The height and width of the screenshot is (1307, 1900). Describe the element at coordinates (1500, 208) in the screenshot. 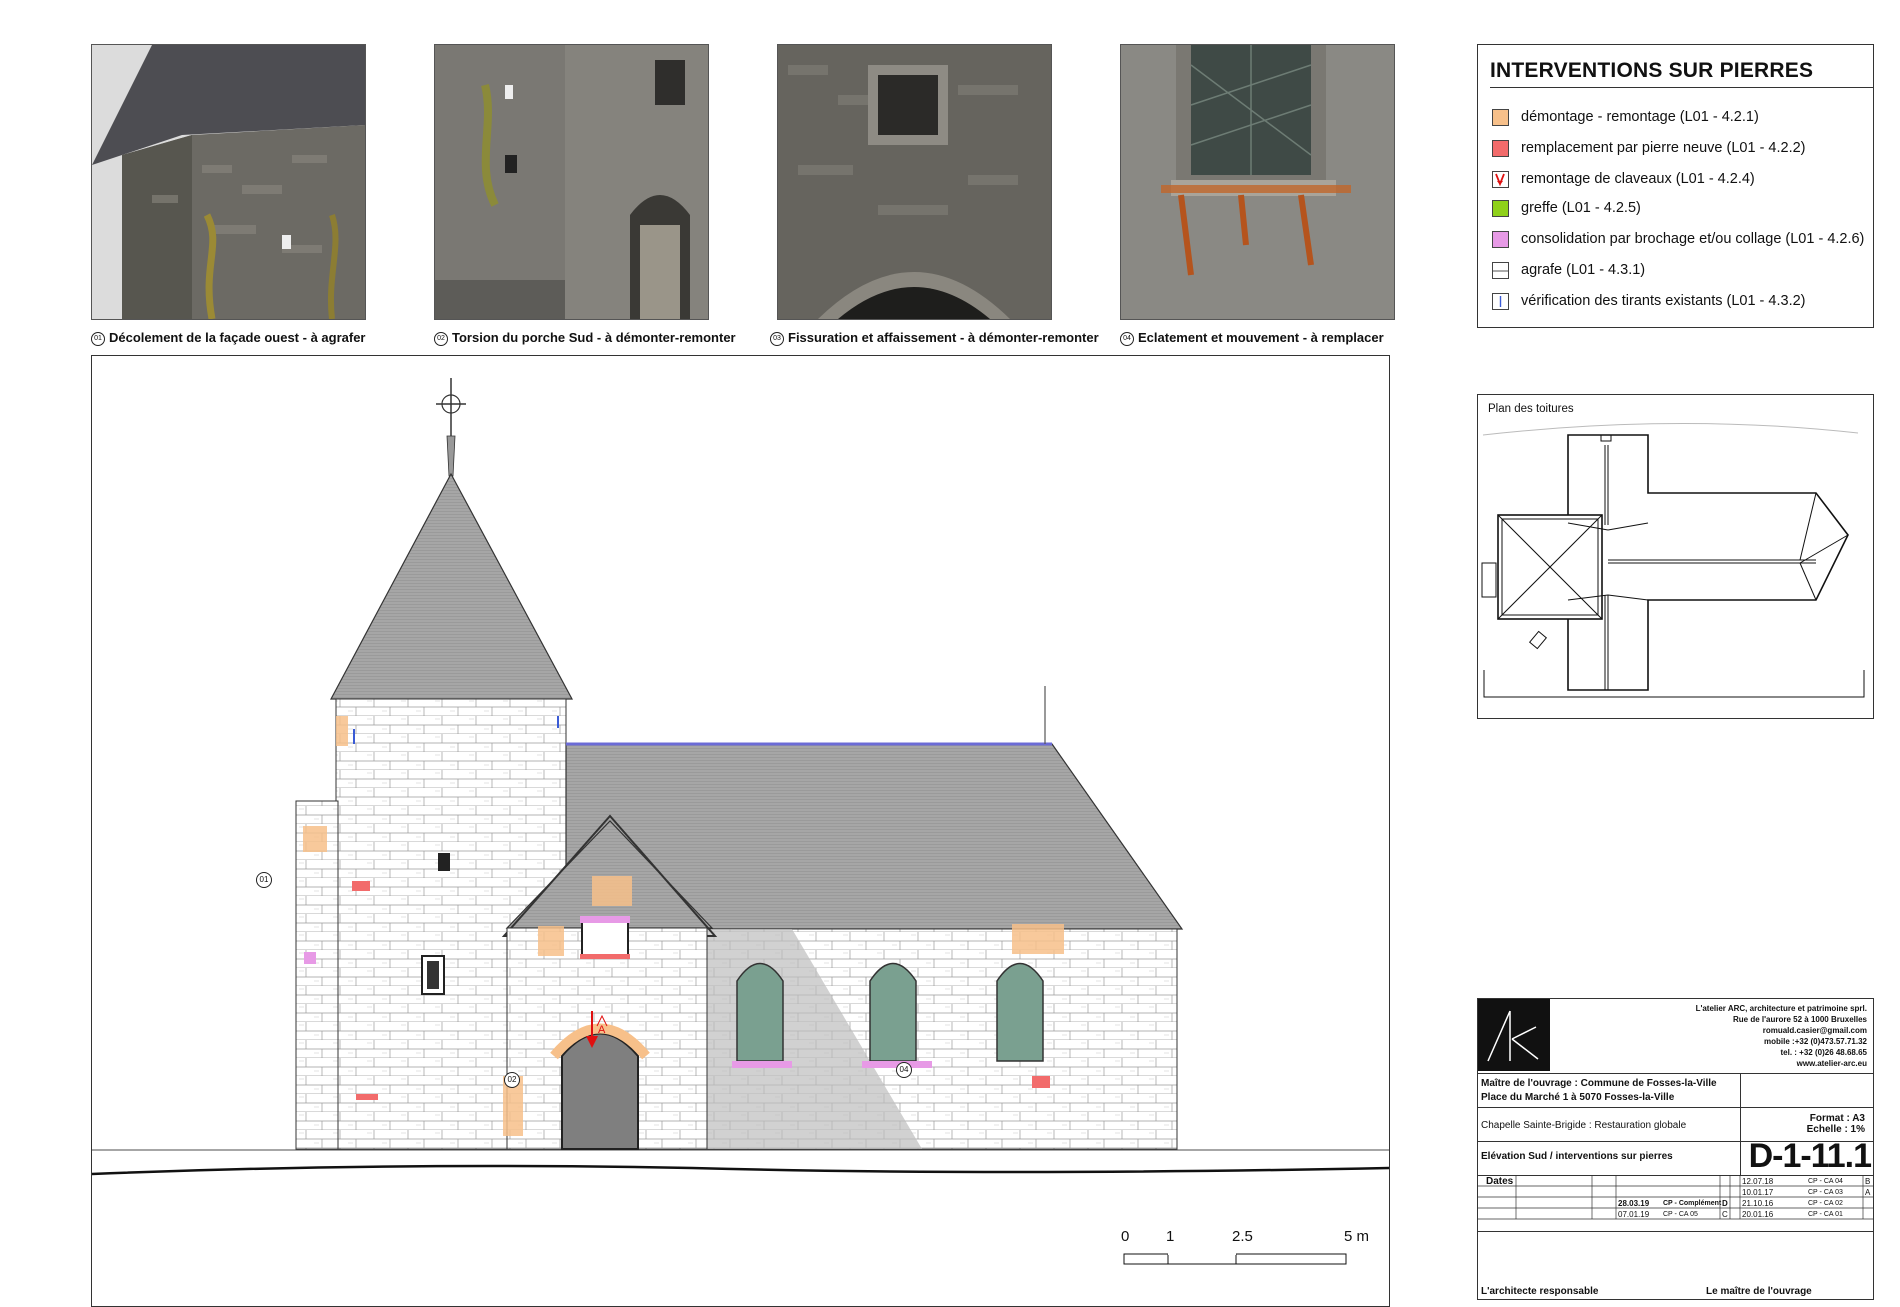

I see `green-swatch` at that location.